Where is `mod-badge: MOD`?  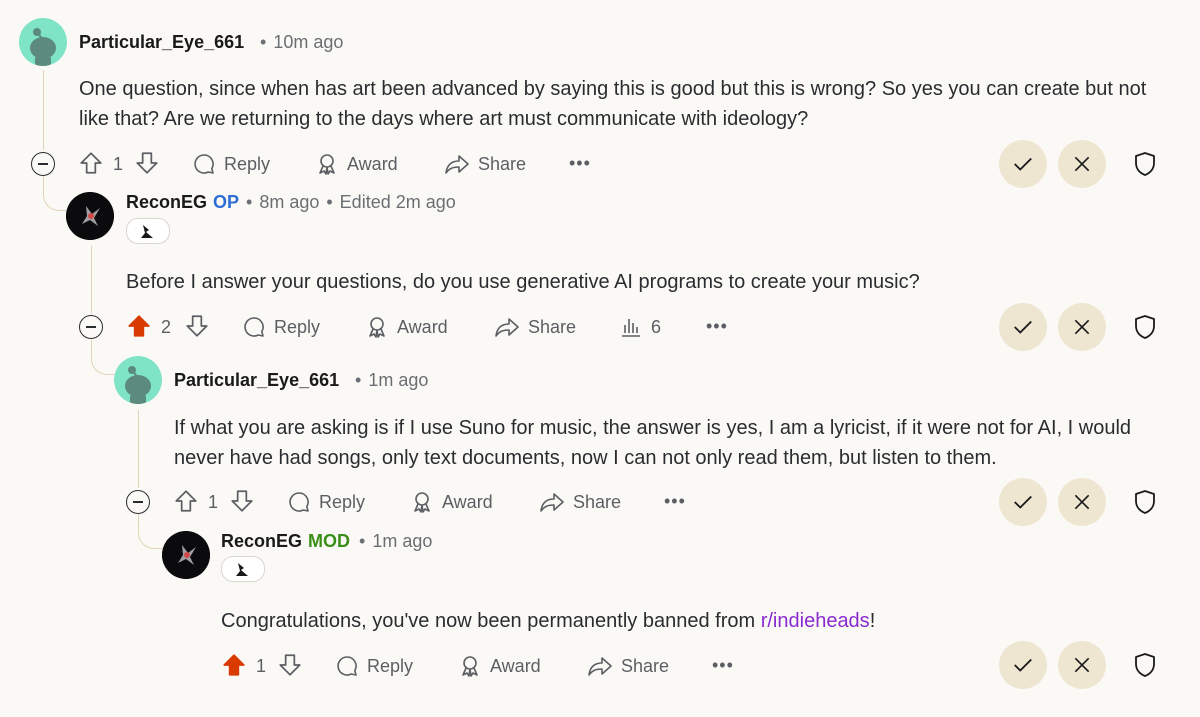 mod-badge: MOD is located at coordinates (329, 541).